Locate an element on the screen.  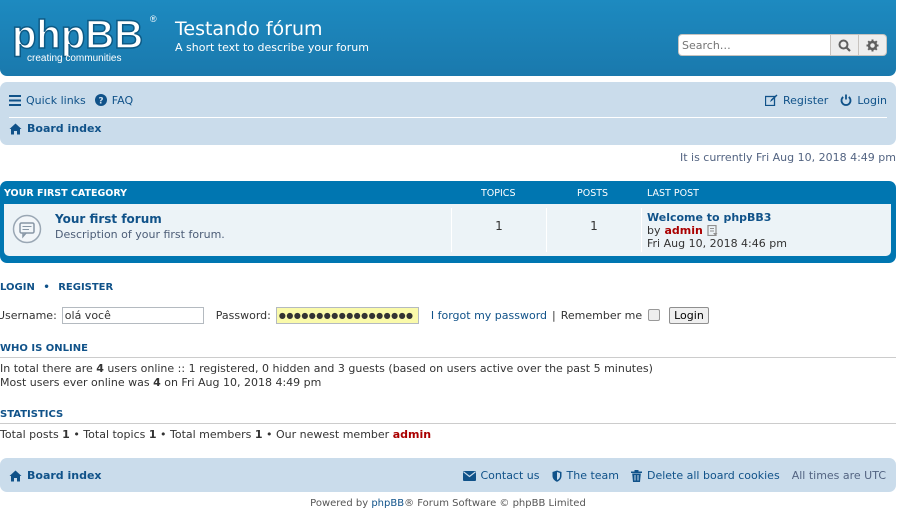
online-count: 4 is located at coordinates (100, 368).